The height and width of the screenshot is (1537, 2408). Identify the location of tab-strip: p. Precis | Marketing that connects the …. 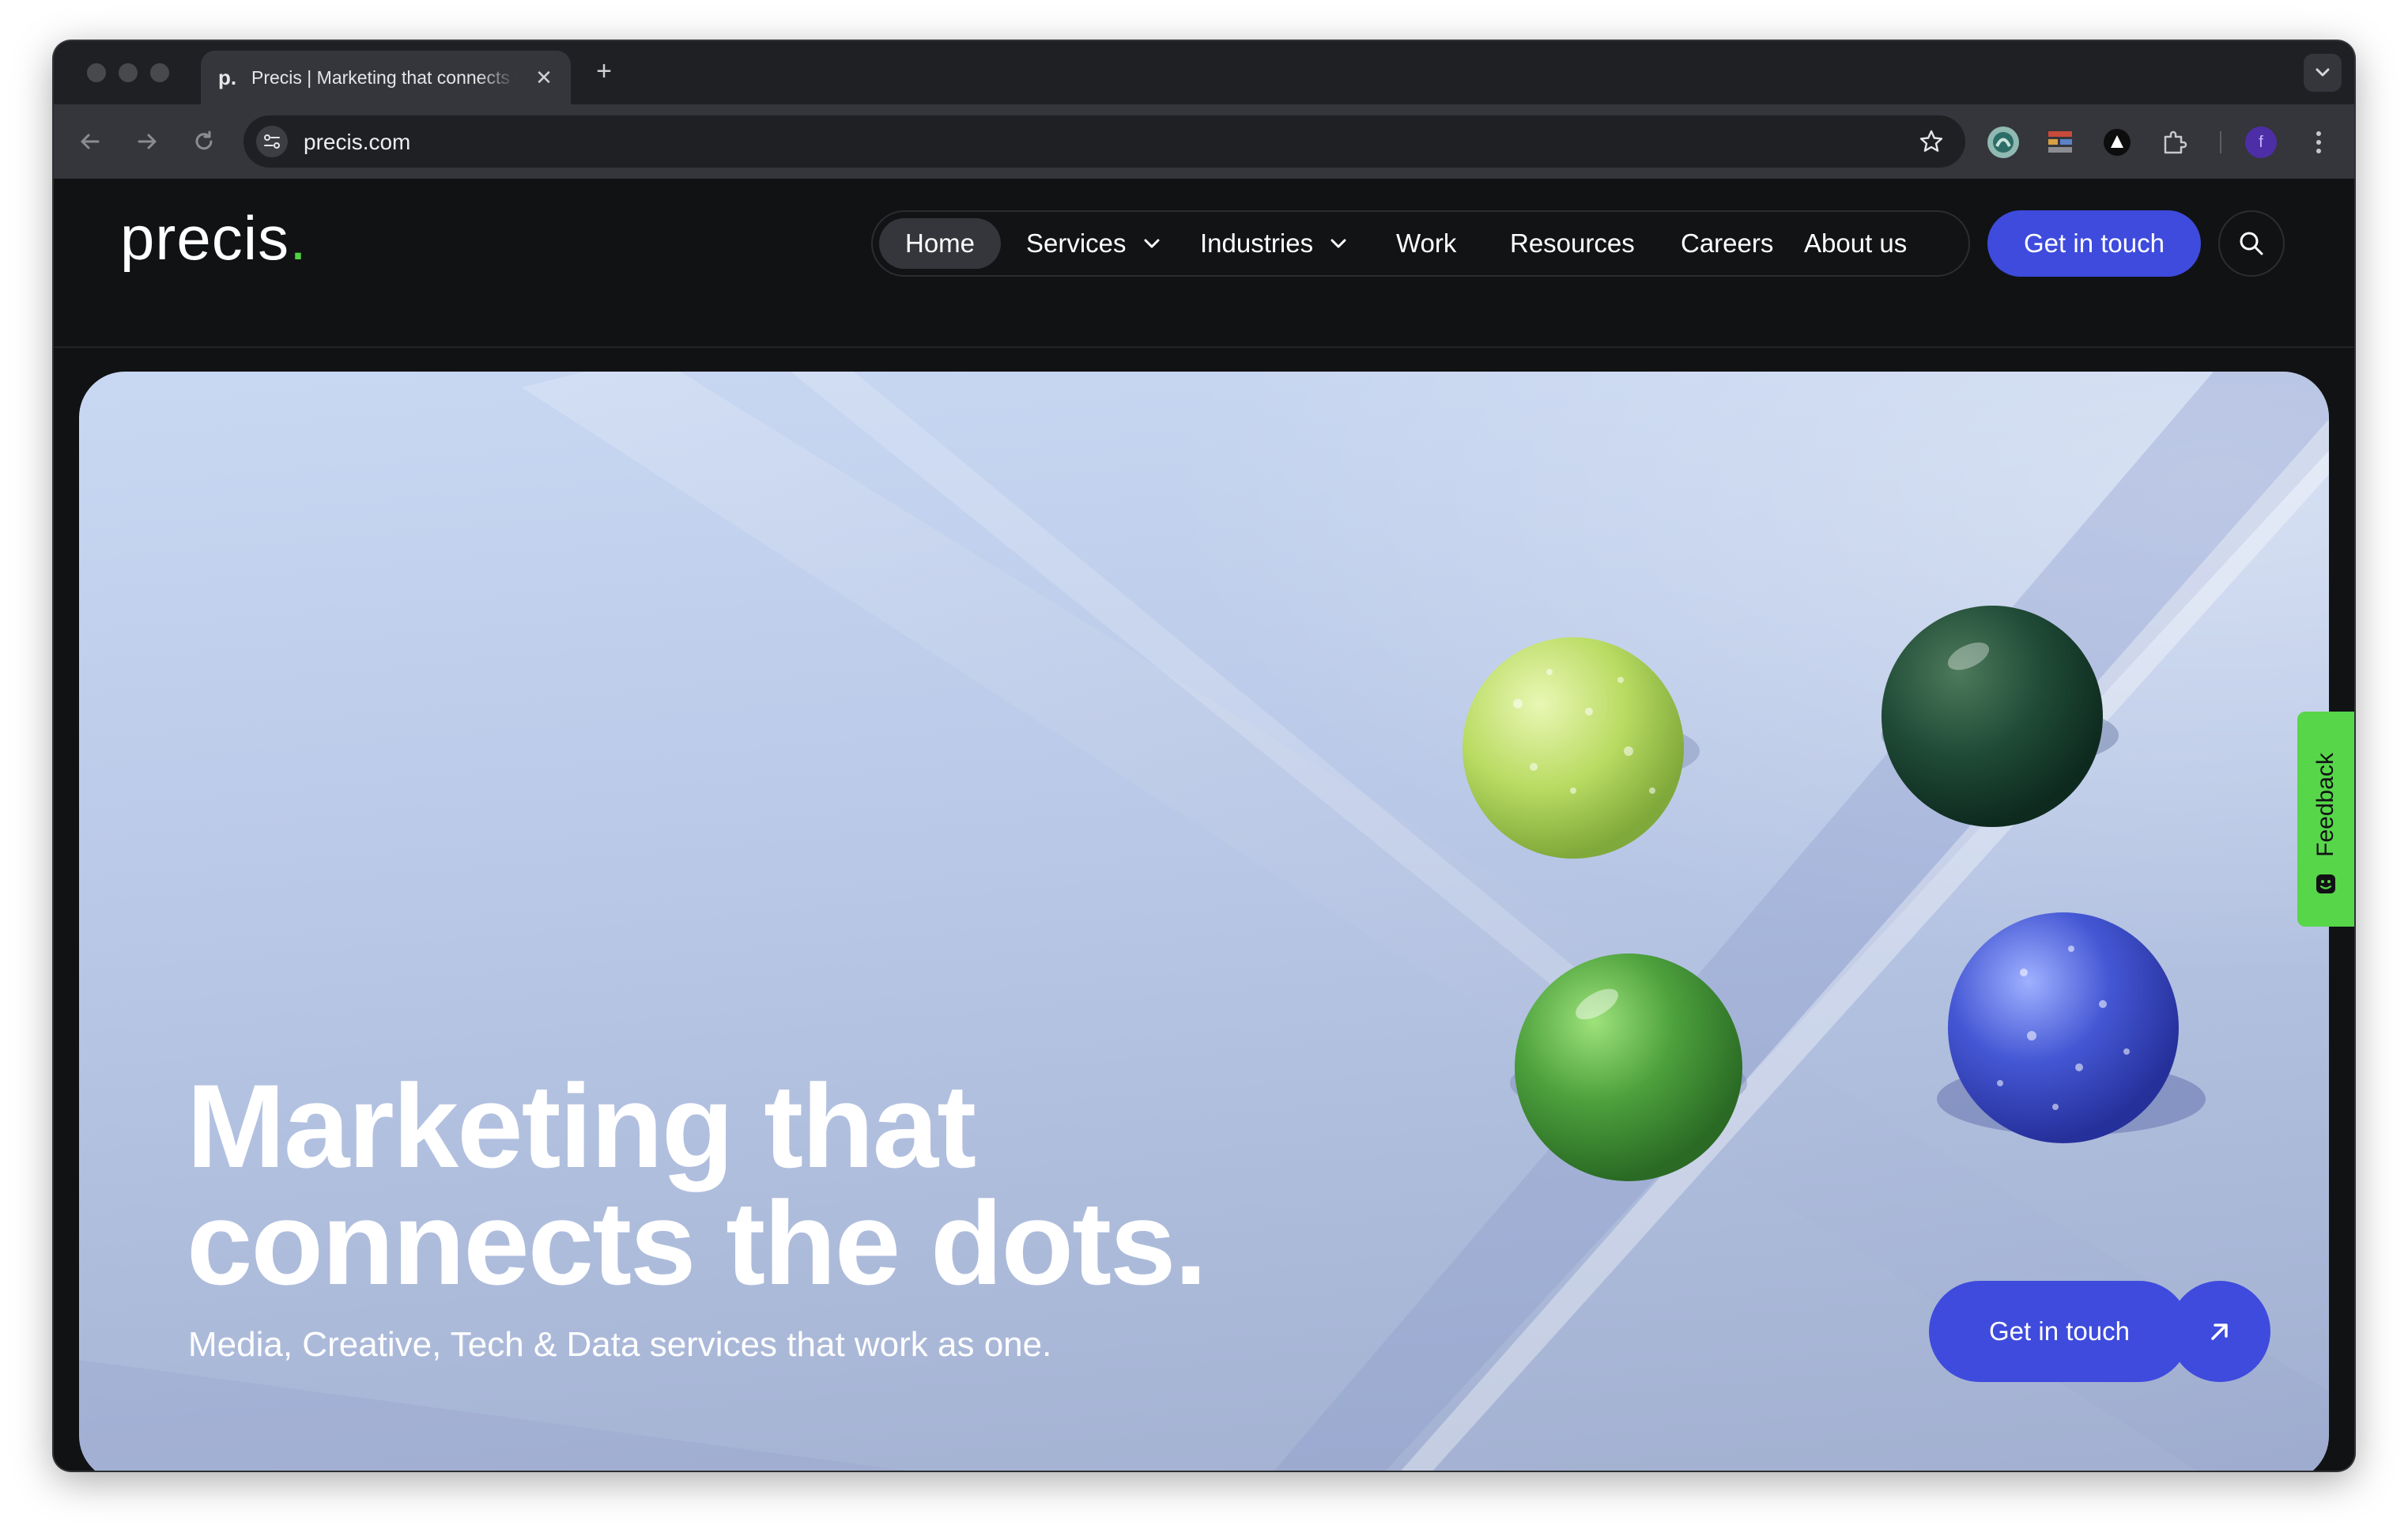
(1204, 72).